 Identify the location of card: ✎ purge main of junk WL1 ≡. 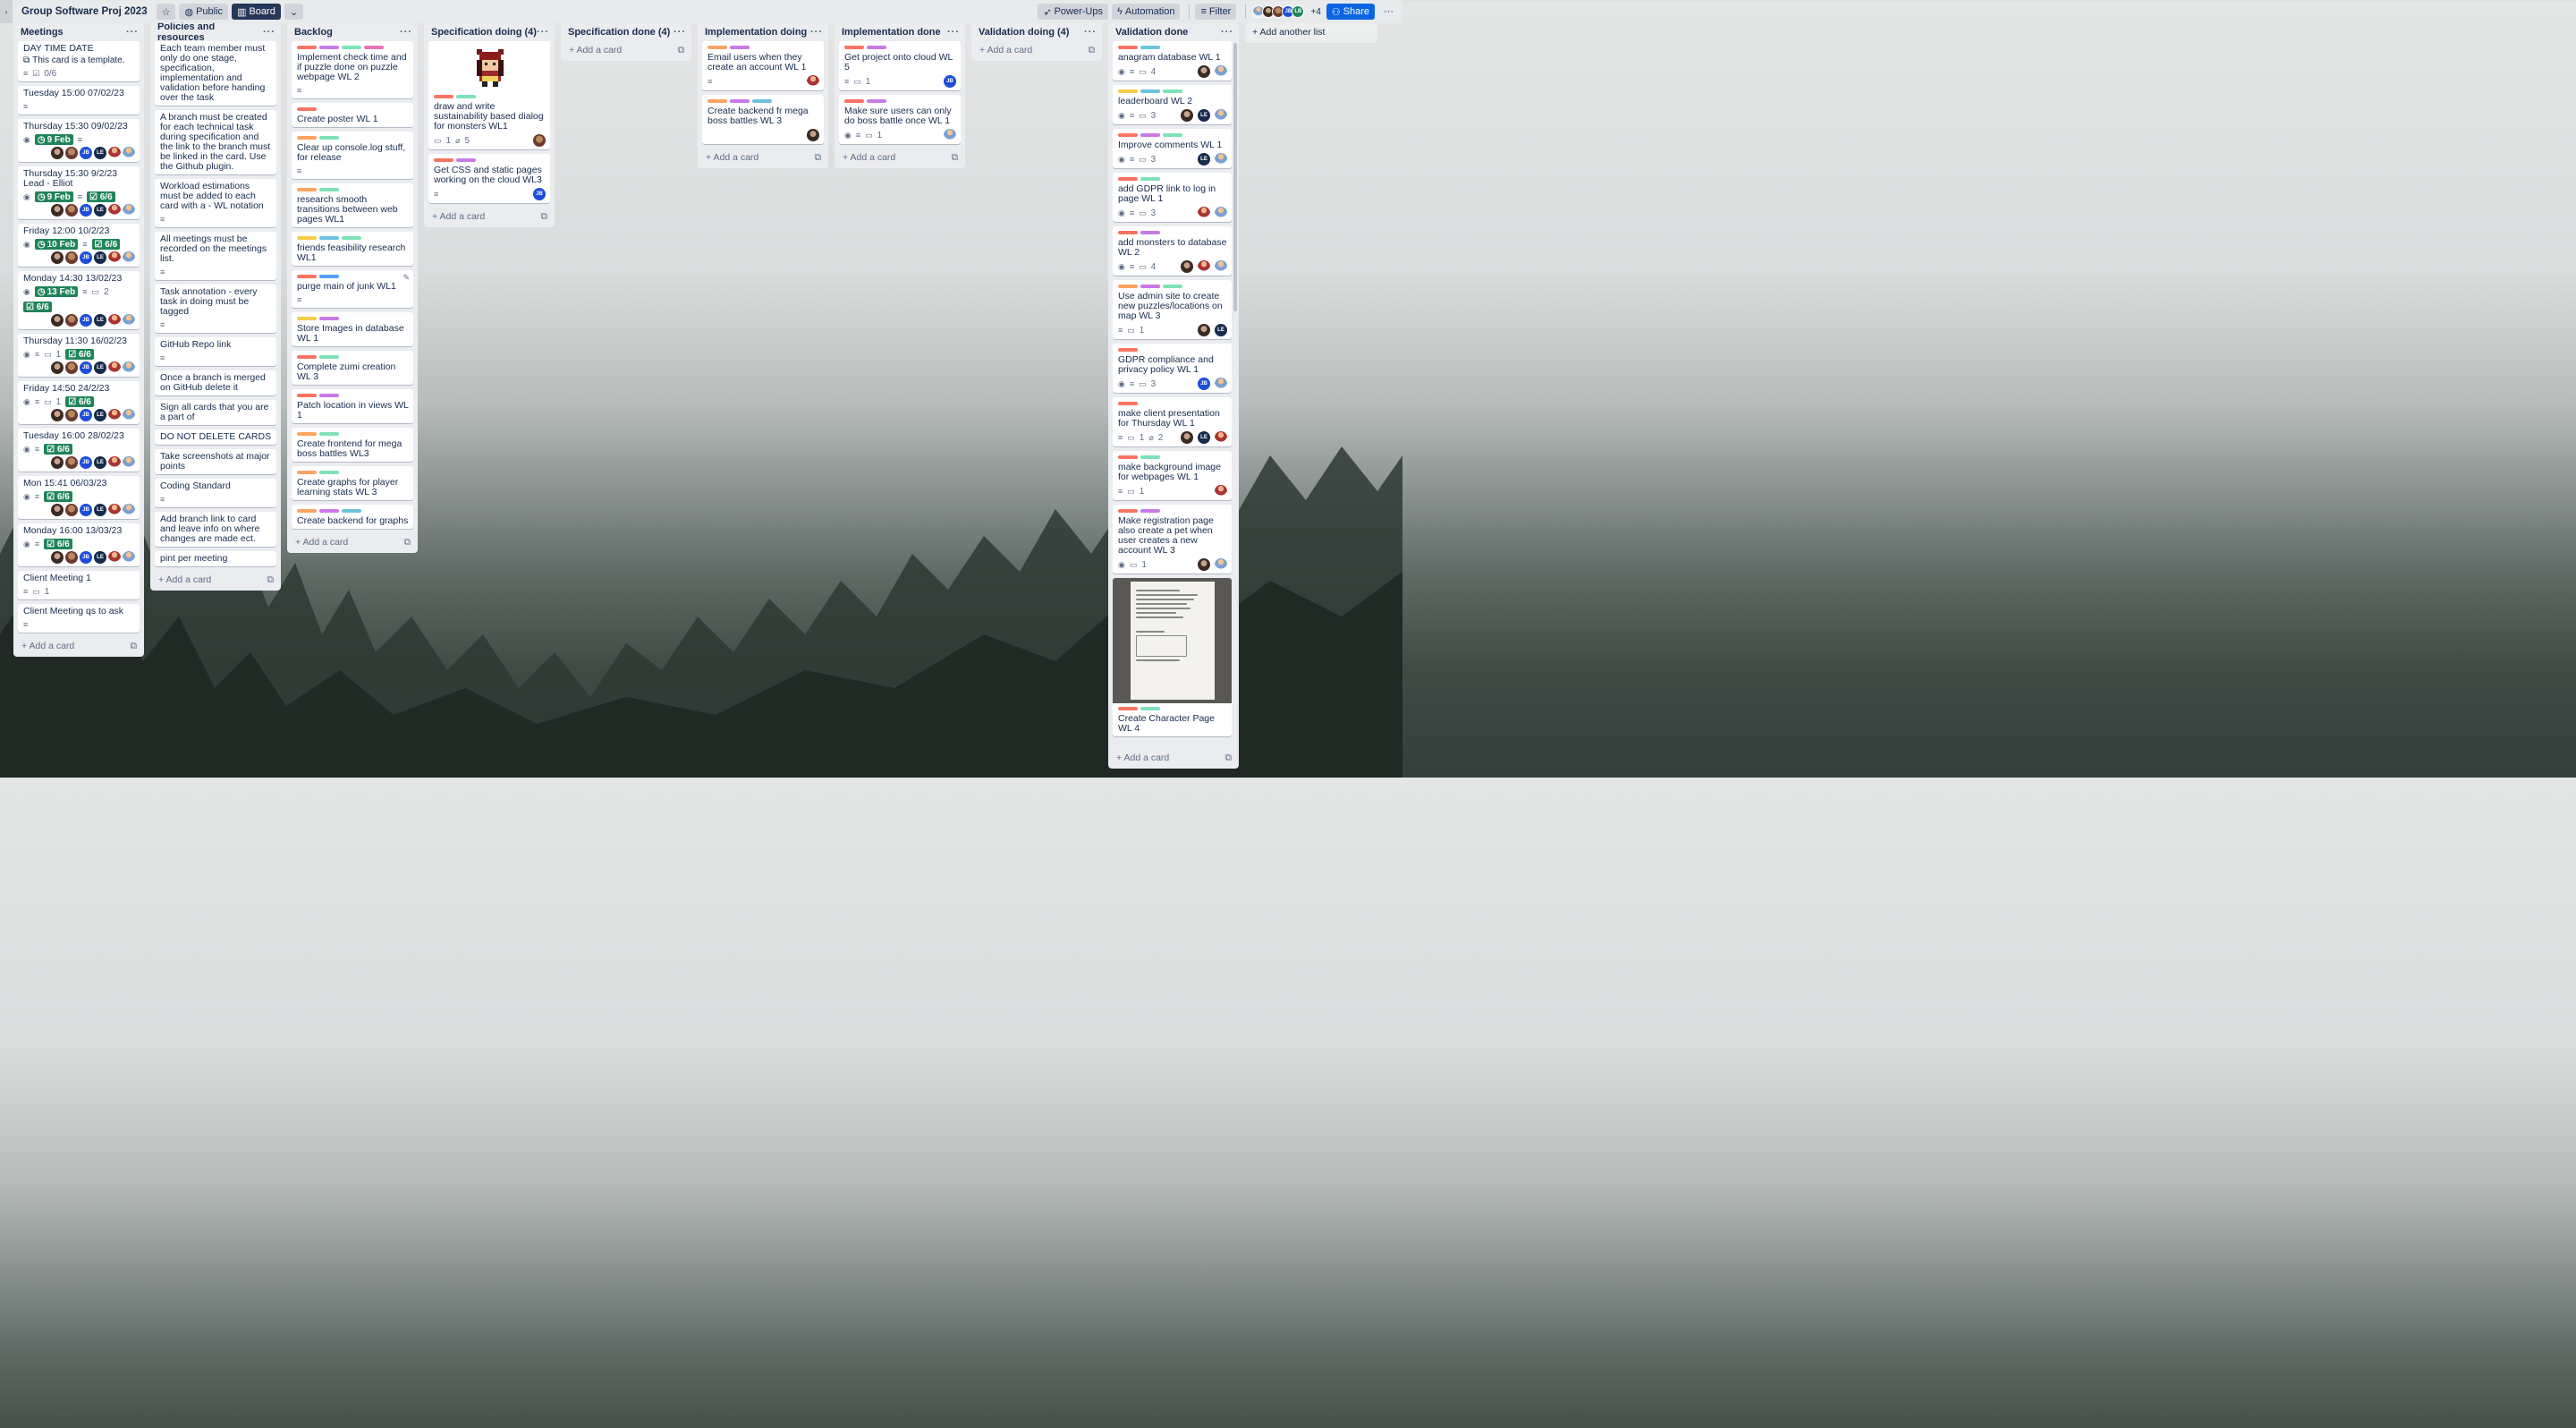
(352, 289).